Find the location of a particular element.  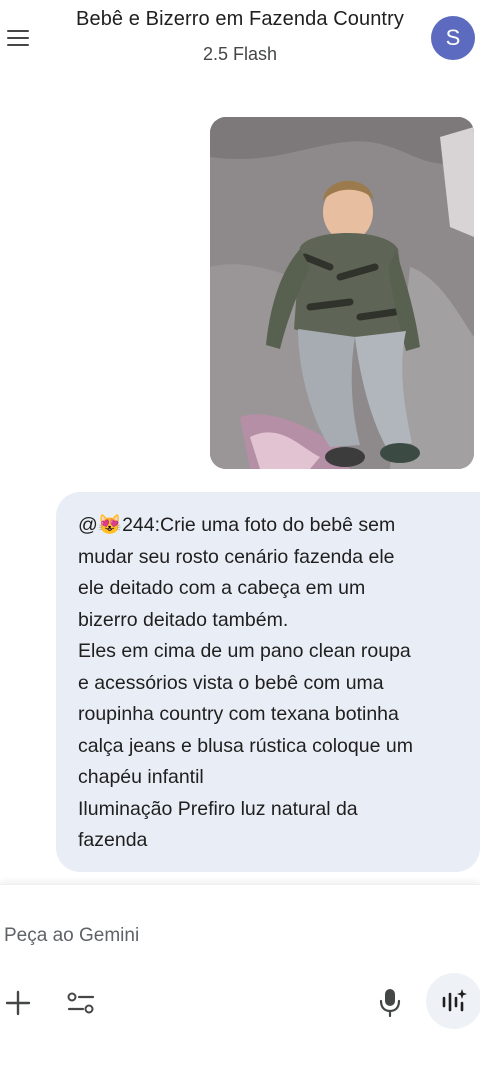

conversation-title: Bebê e Bizerro em Fazenda Country is located at coordinates (240, 19).